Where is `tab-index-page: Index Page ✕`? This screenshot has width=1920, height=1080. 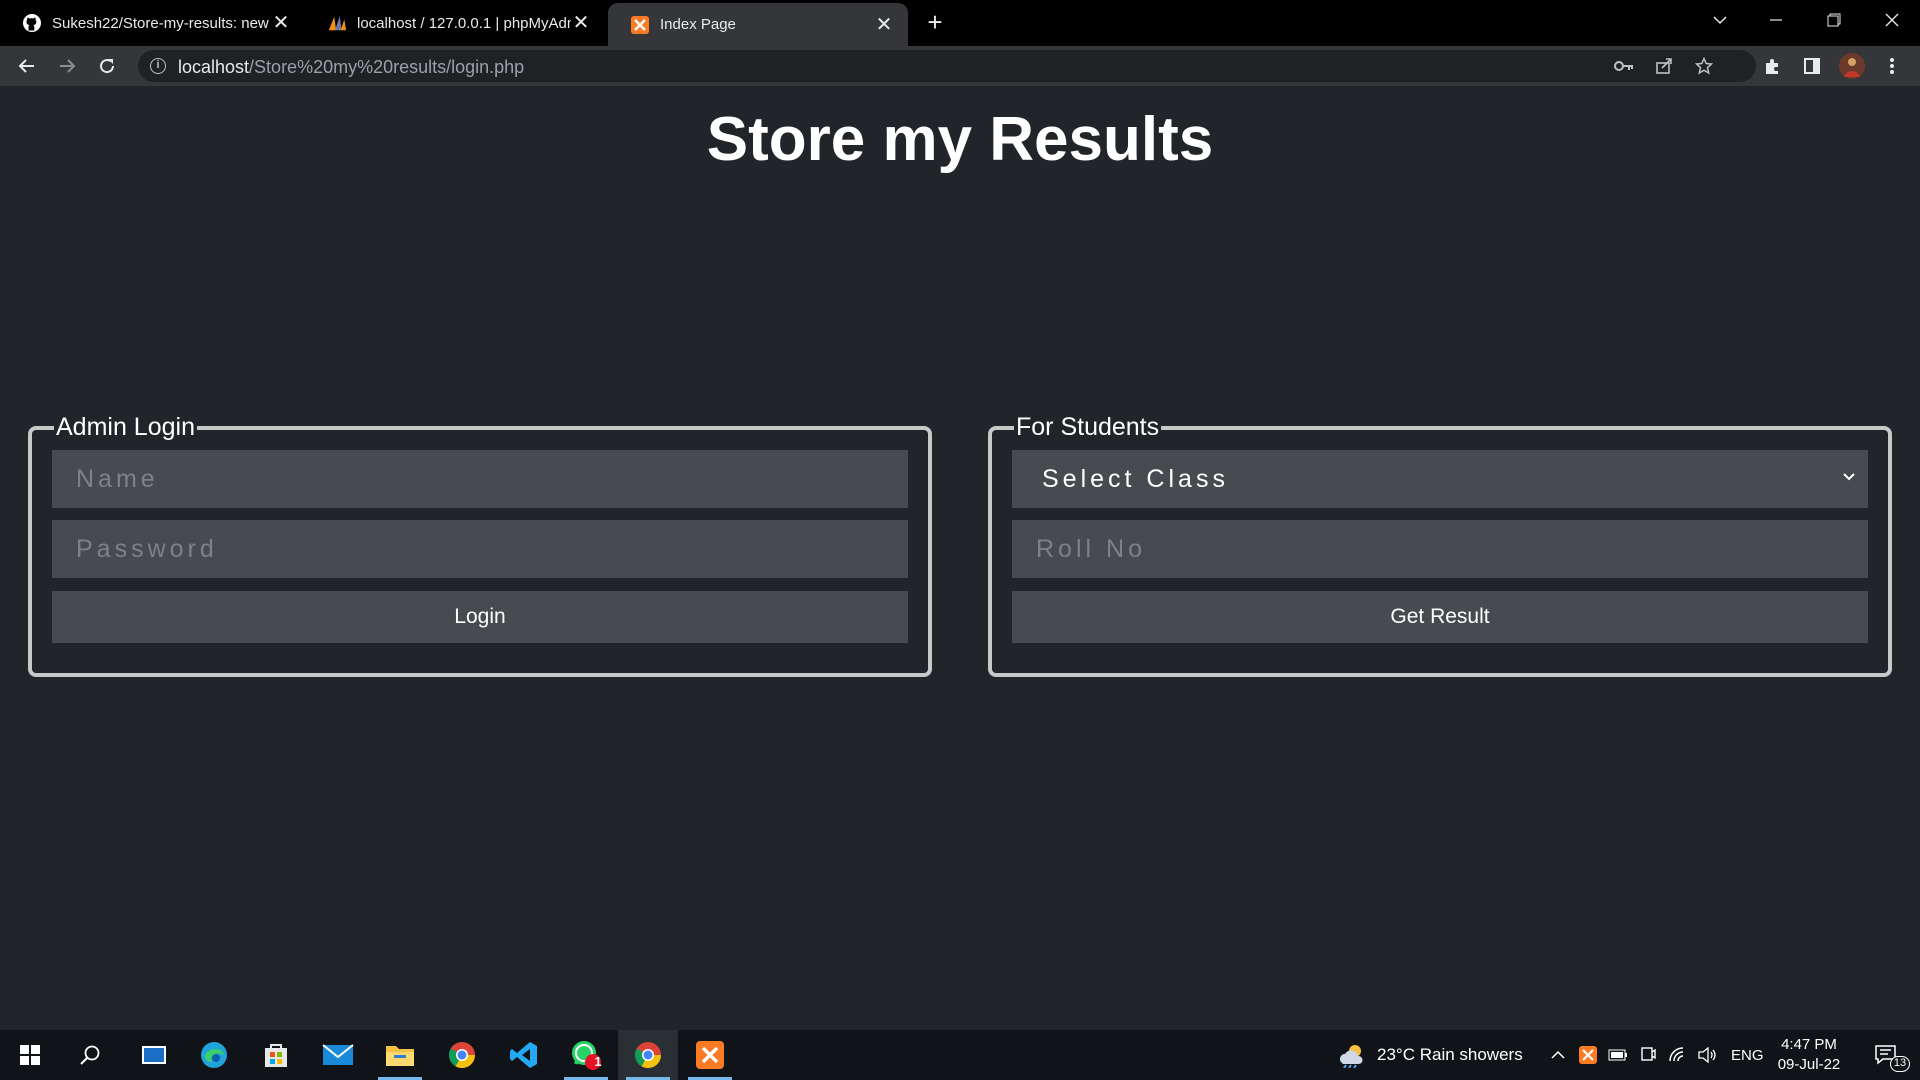 tab-index-page: Index Page ✕ is located at coordinates (758, 24).